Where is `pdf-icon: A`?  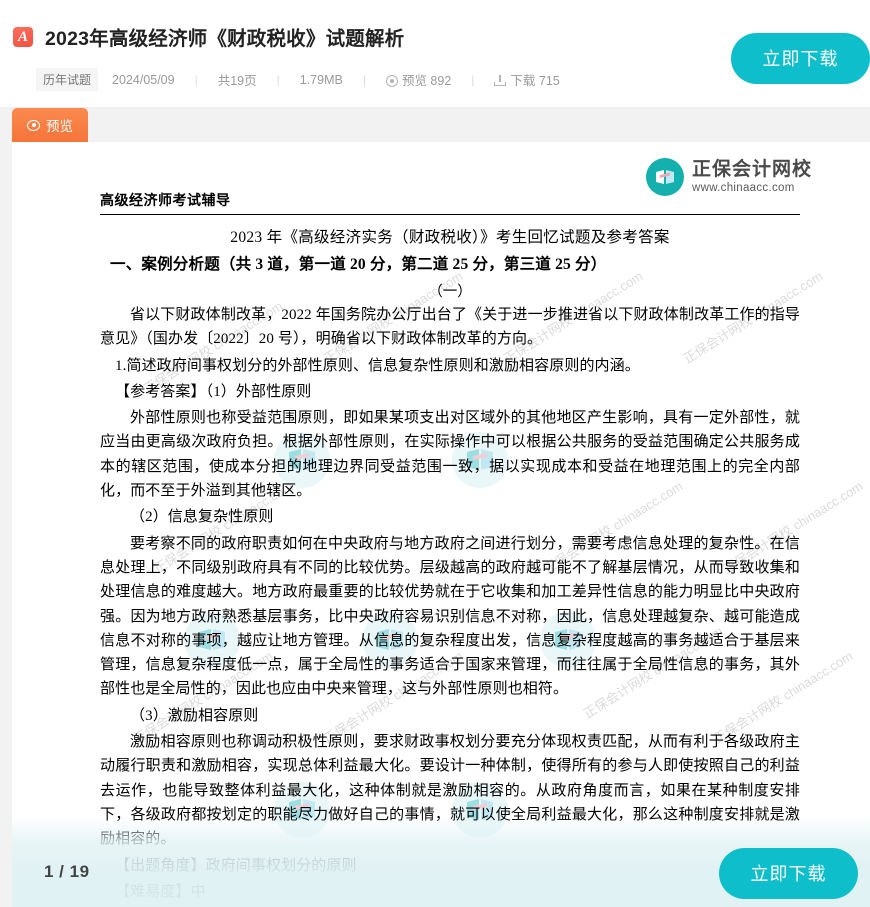 pdf-icon: A is located at coordinates (23, 37).